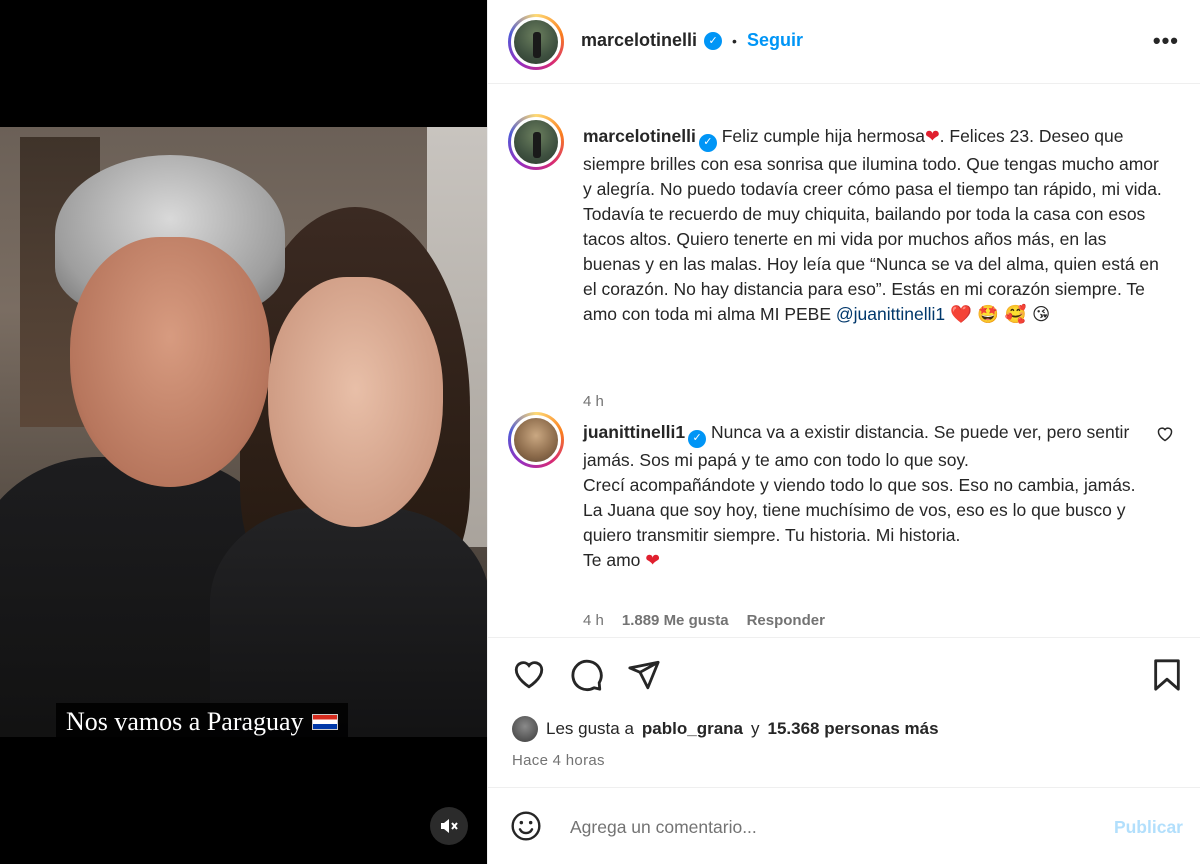 The height and width of the screenshot is (864, 1200). I want to click on post-timestamp: Hace 4 horas, so click(558, 760).